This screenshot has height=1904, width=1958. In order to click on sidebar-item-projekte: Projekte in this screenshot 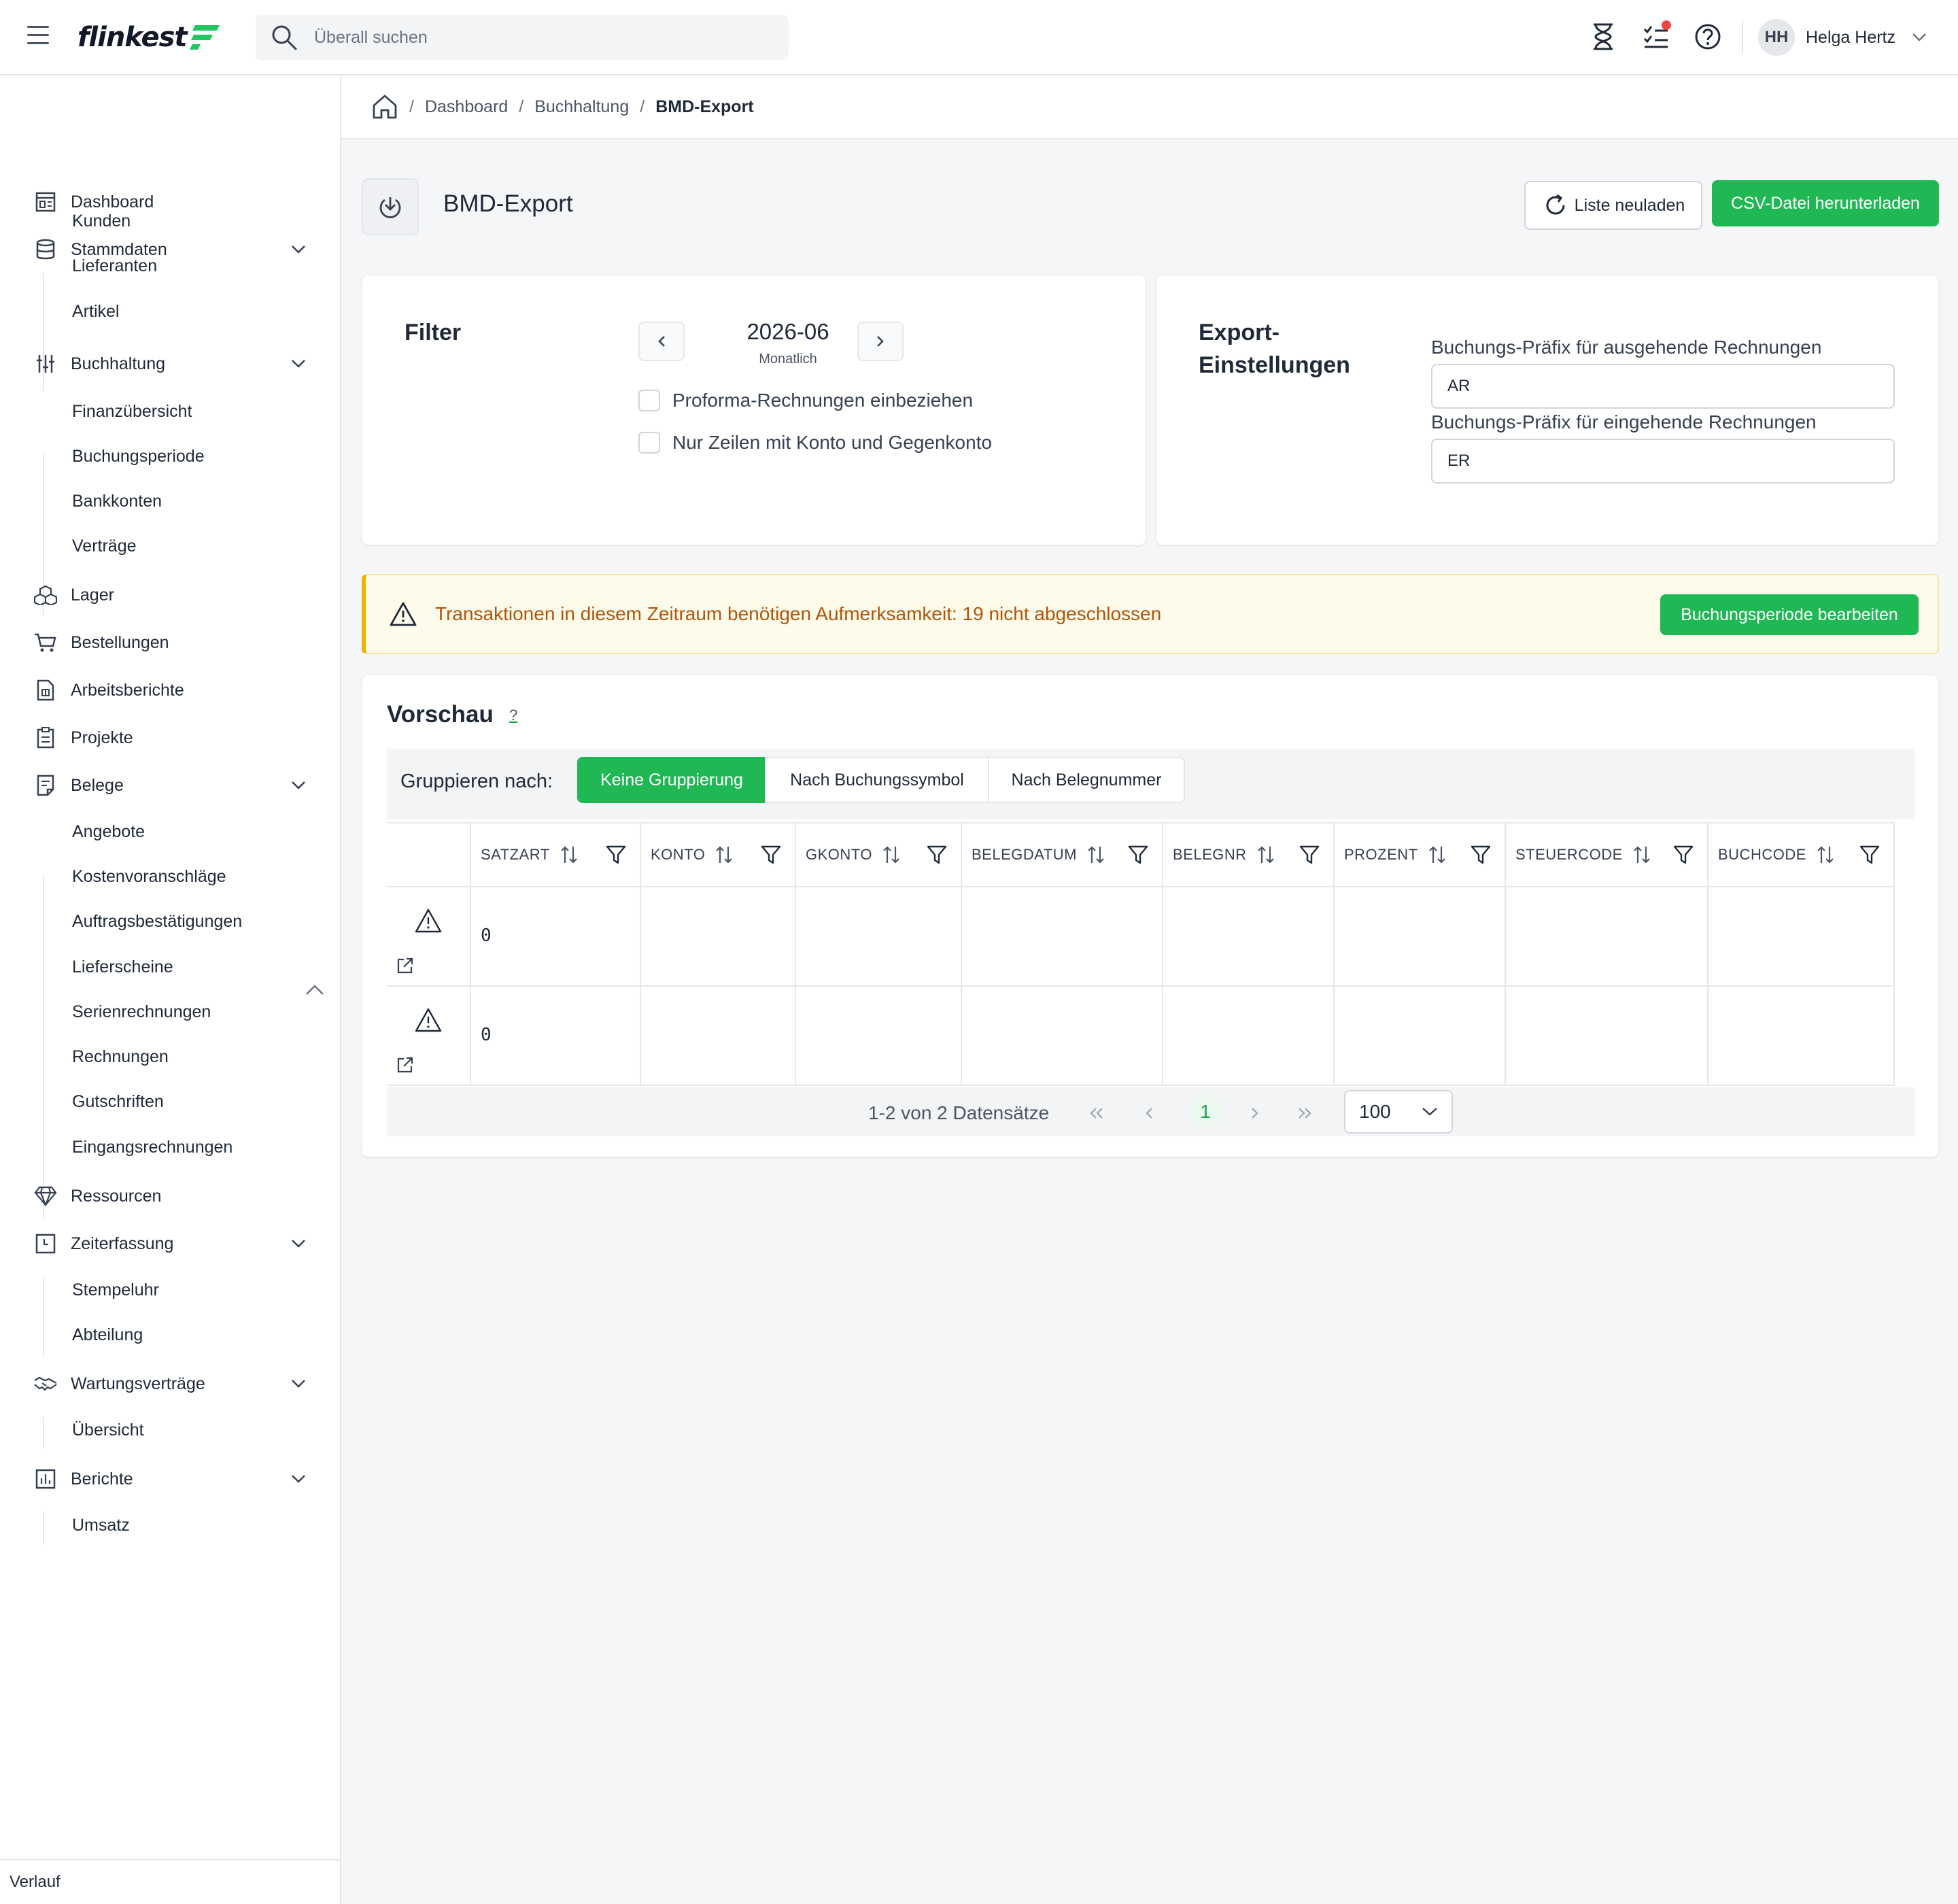, I will do `click(170, 738)`.